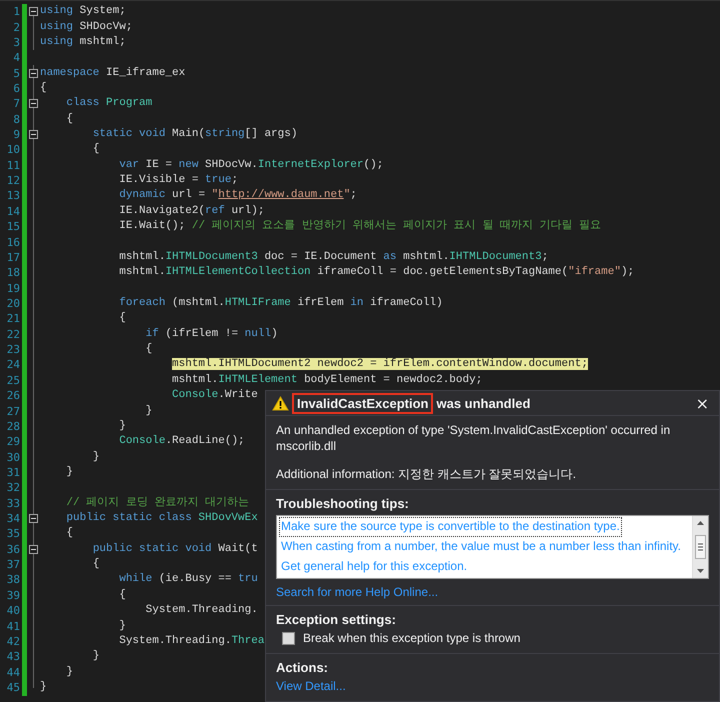 The image size is (720, 702). I want to click on tip-link: When casting from a number, the value must be a number less than infinity., so click(481, 547).